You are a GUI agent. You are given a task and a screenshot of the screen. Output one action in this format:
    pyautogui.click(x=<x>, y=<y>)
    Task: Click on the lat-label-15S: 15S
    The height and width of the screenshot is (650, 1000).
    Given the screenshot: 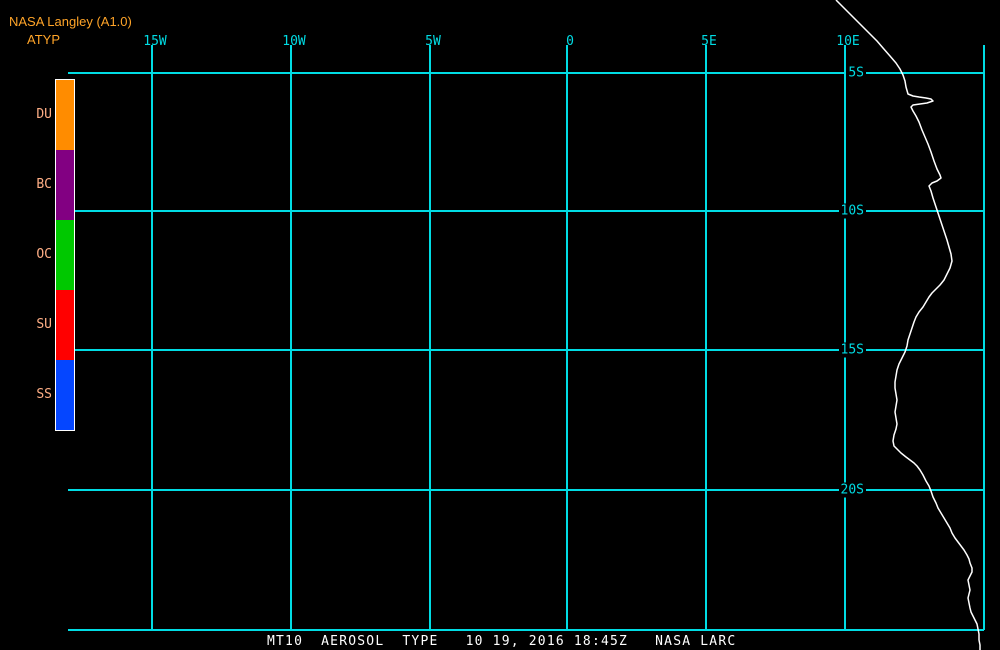 What is the action you would take?
    pyautogui.click(x=852, y=350)
    